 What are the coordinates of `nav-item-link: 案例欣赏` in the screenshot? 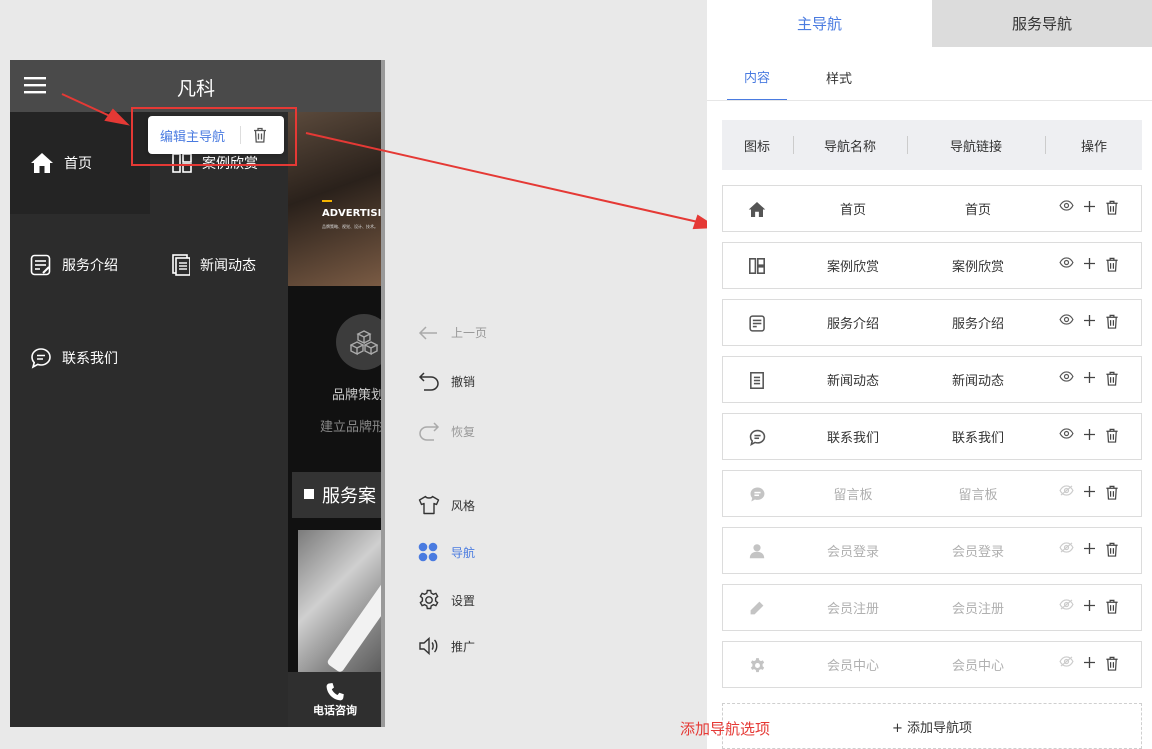 It's located at (978, 265).